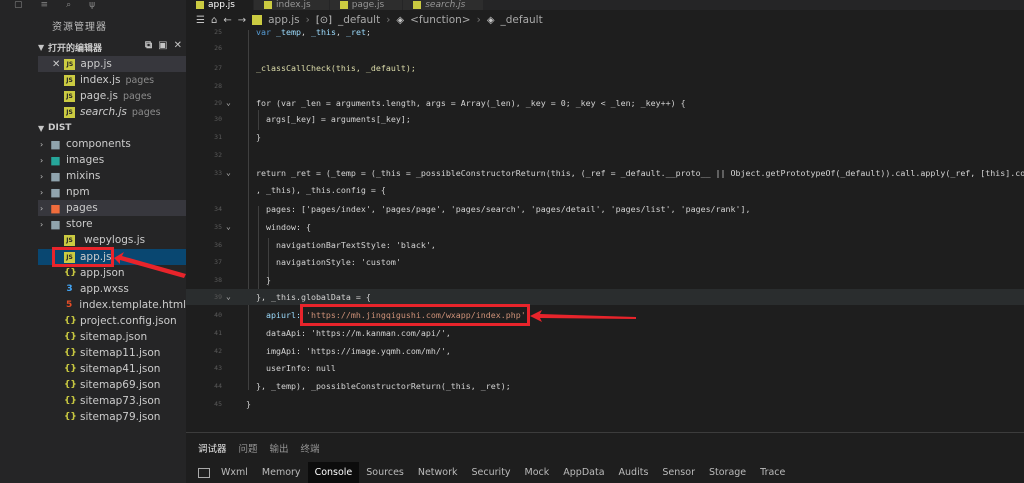 The height and width of the screenshot is (483, 1024). I want to click on tree-file: JS wepylogs.js, so click(112, 240).